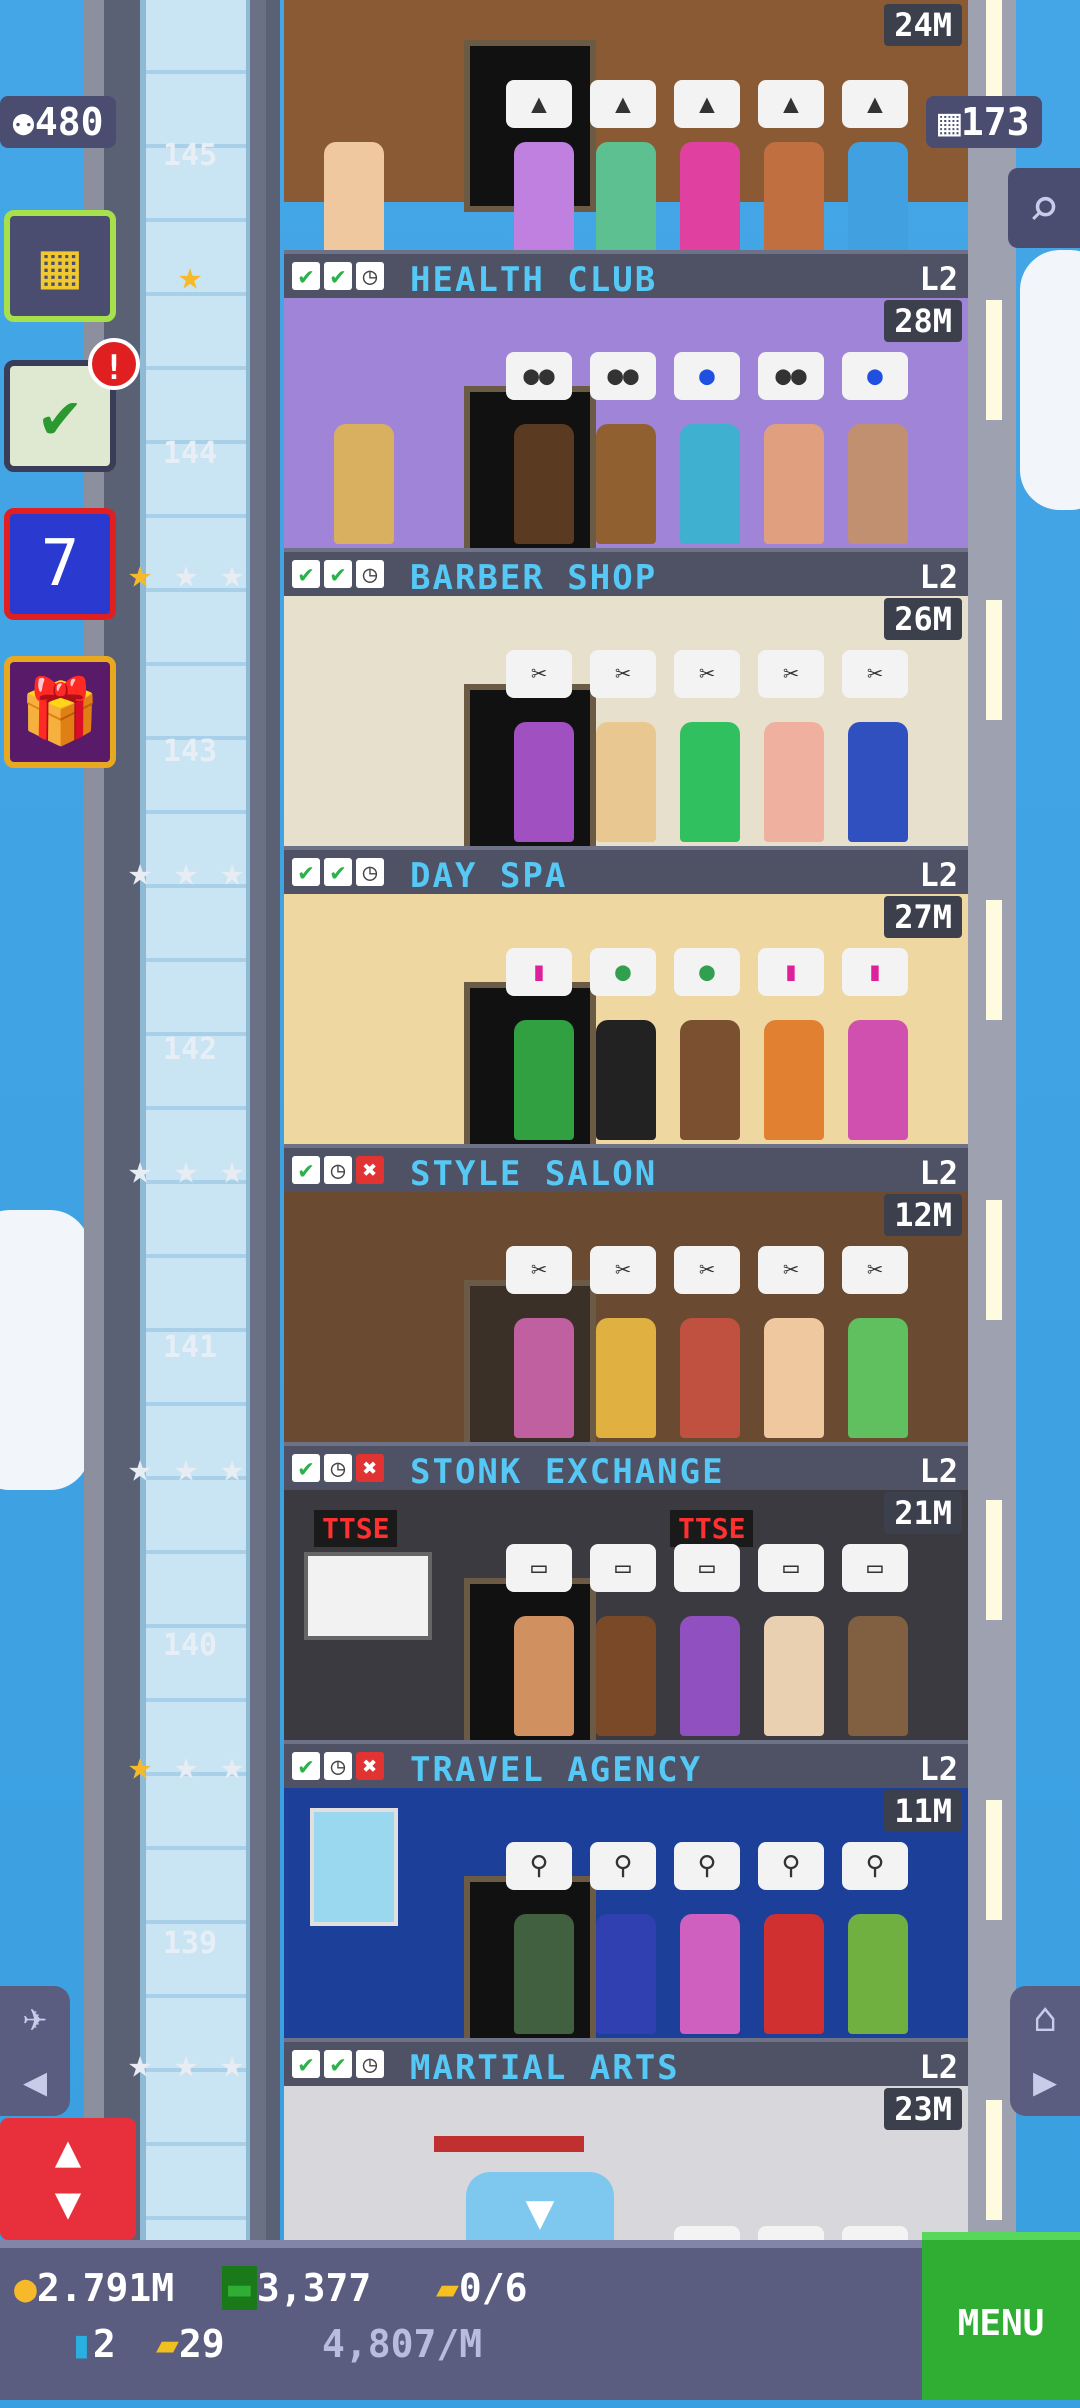 This screenshot has height=2408, width=1080. Describe the element at coordinates (791, 376) in the screenshot. I see `thought-bubble: ●●` at that location.